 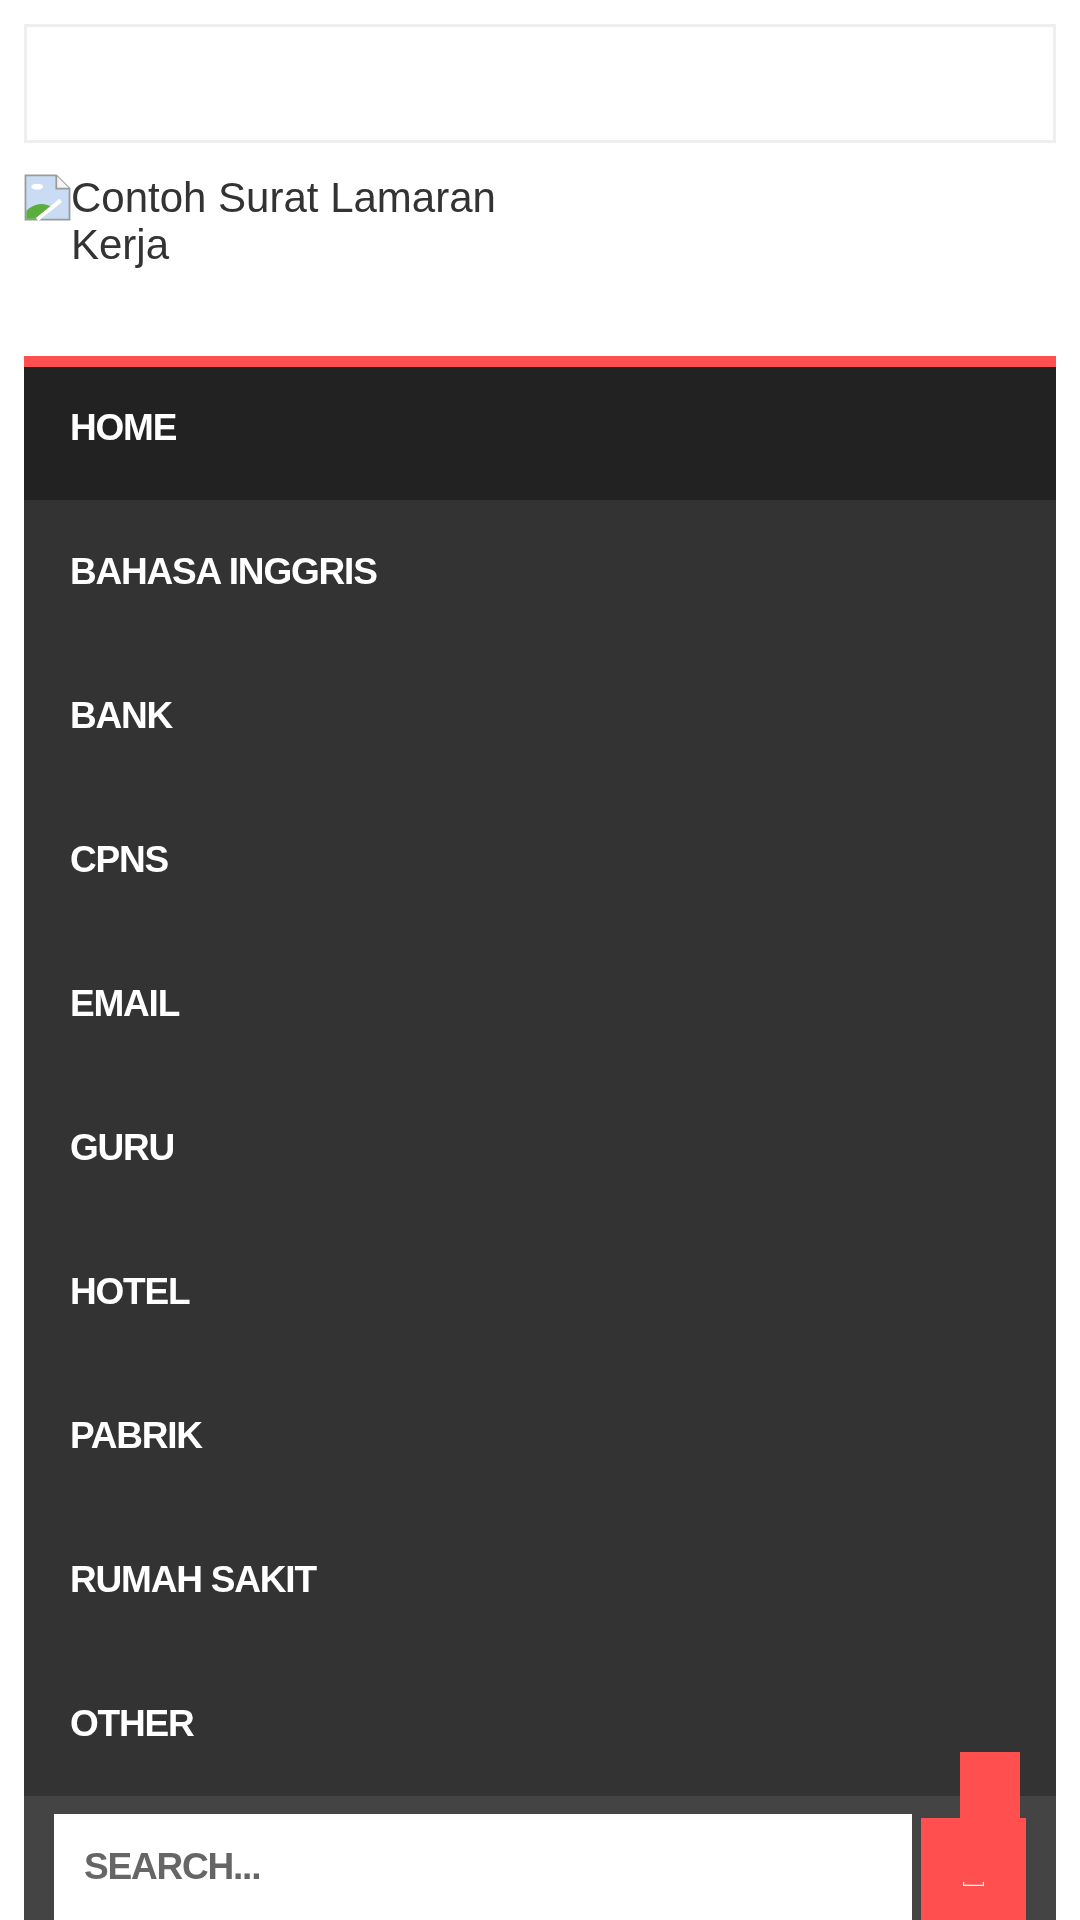 I want to click on bracket-icon, so click(x=973, y=1884).